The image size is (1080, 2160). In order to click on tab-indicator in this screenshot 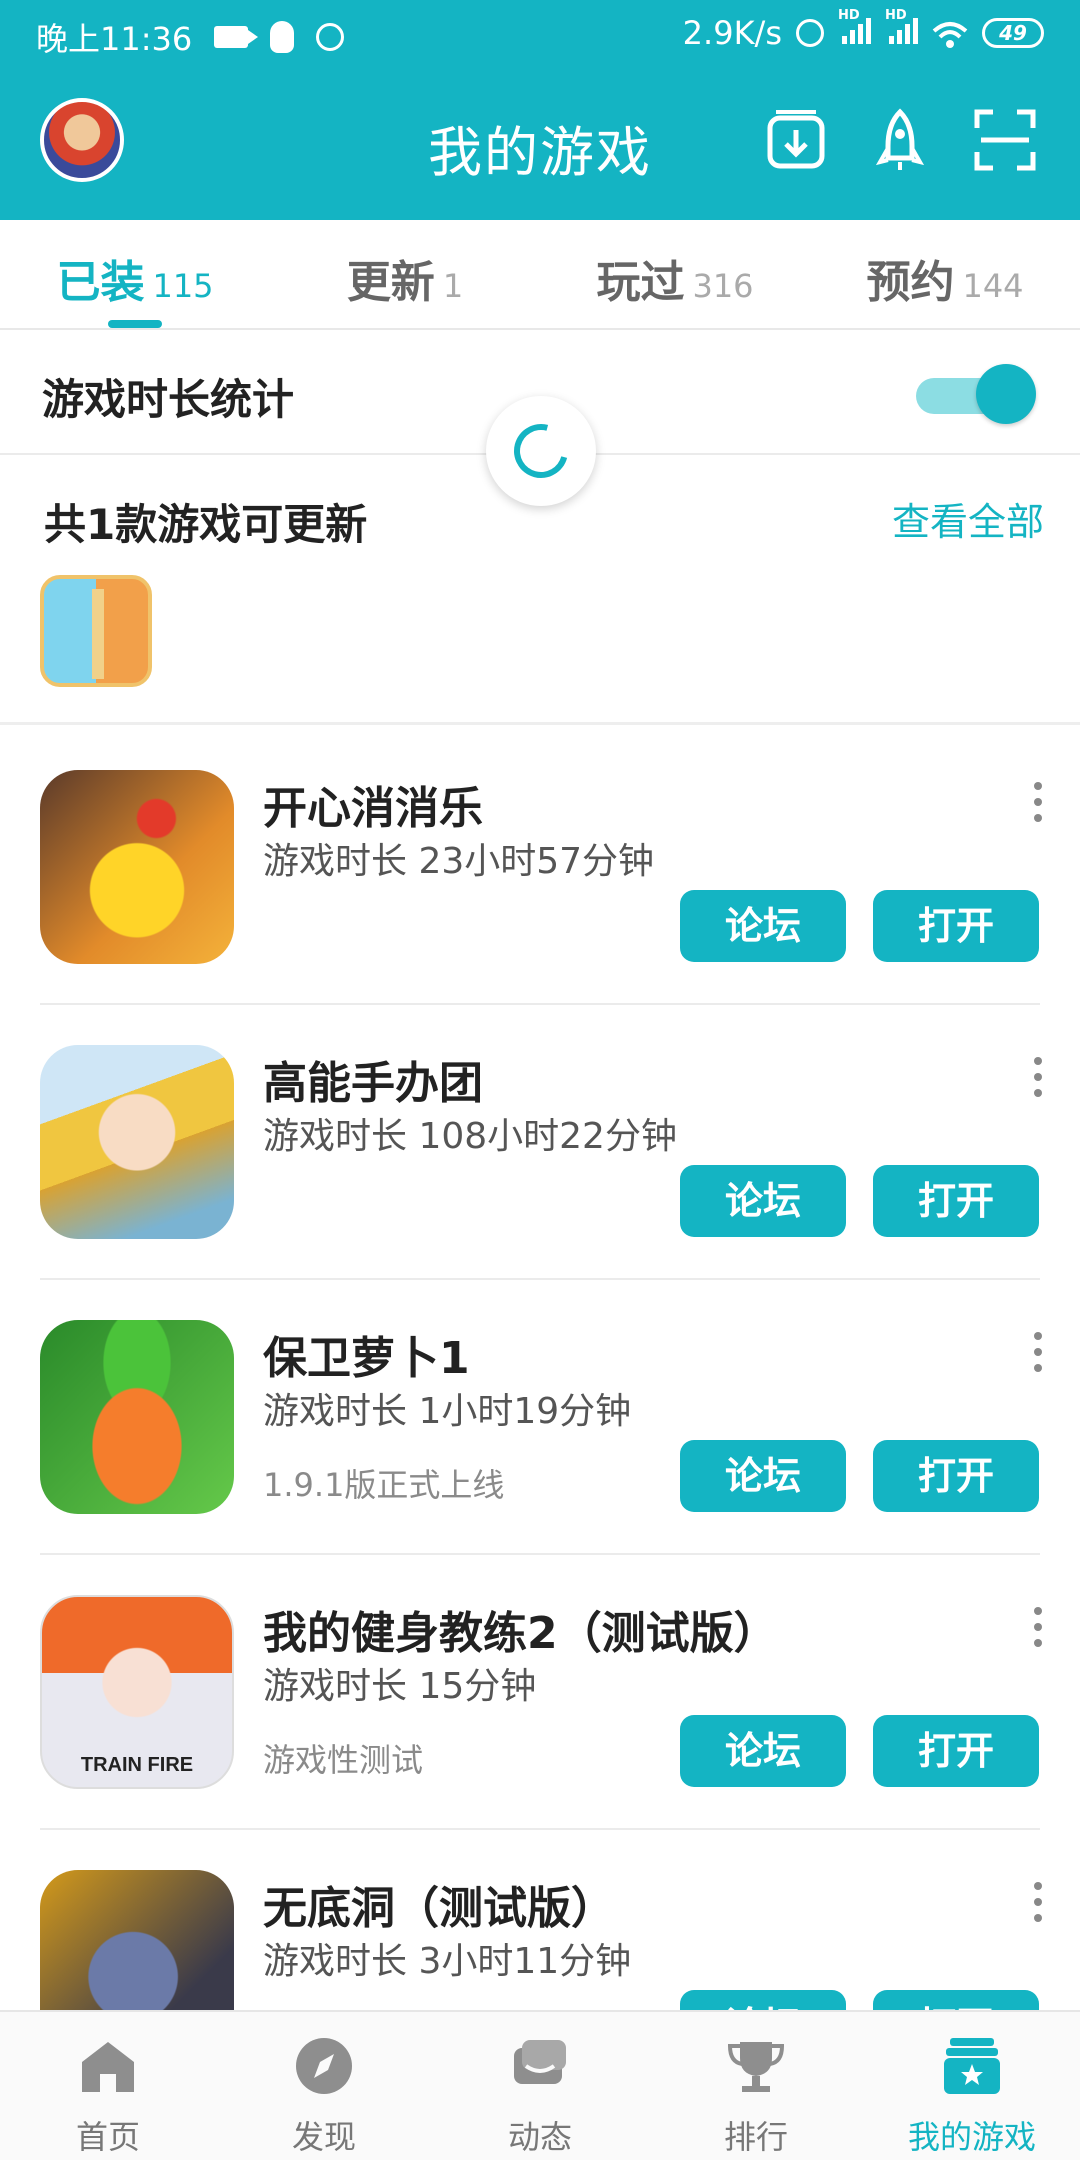, I will do `click(135, 324)`.